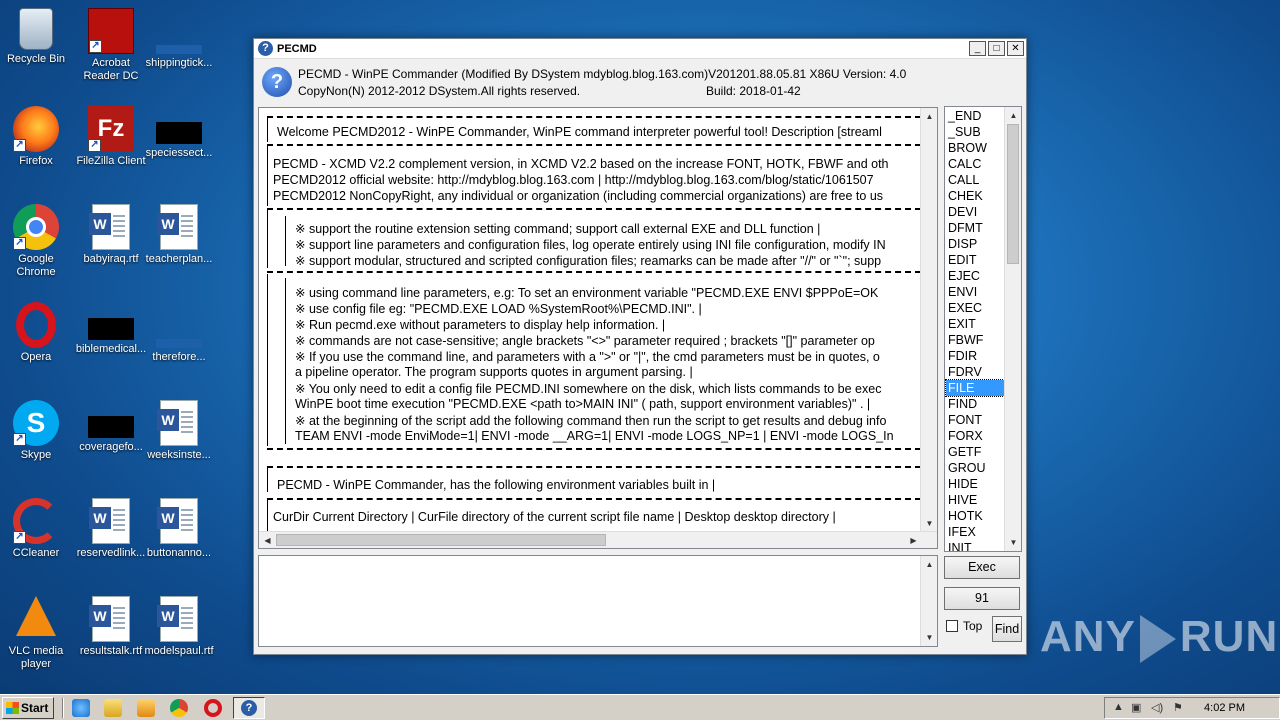 The width and height of the screenshot is (1280, 720). Describe the element at coordinates (952, 626) in the screenshot. I see `top-checkbox` at that location.